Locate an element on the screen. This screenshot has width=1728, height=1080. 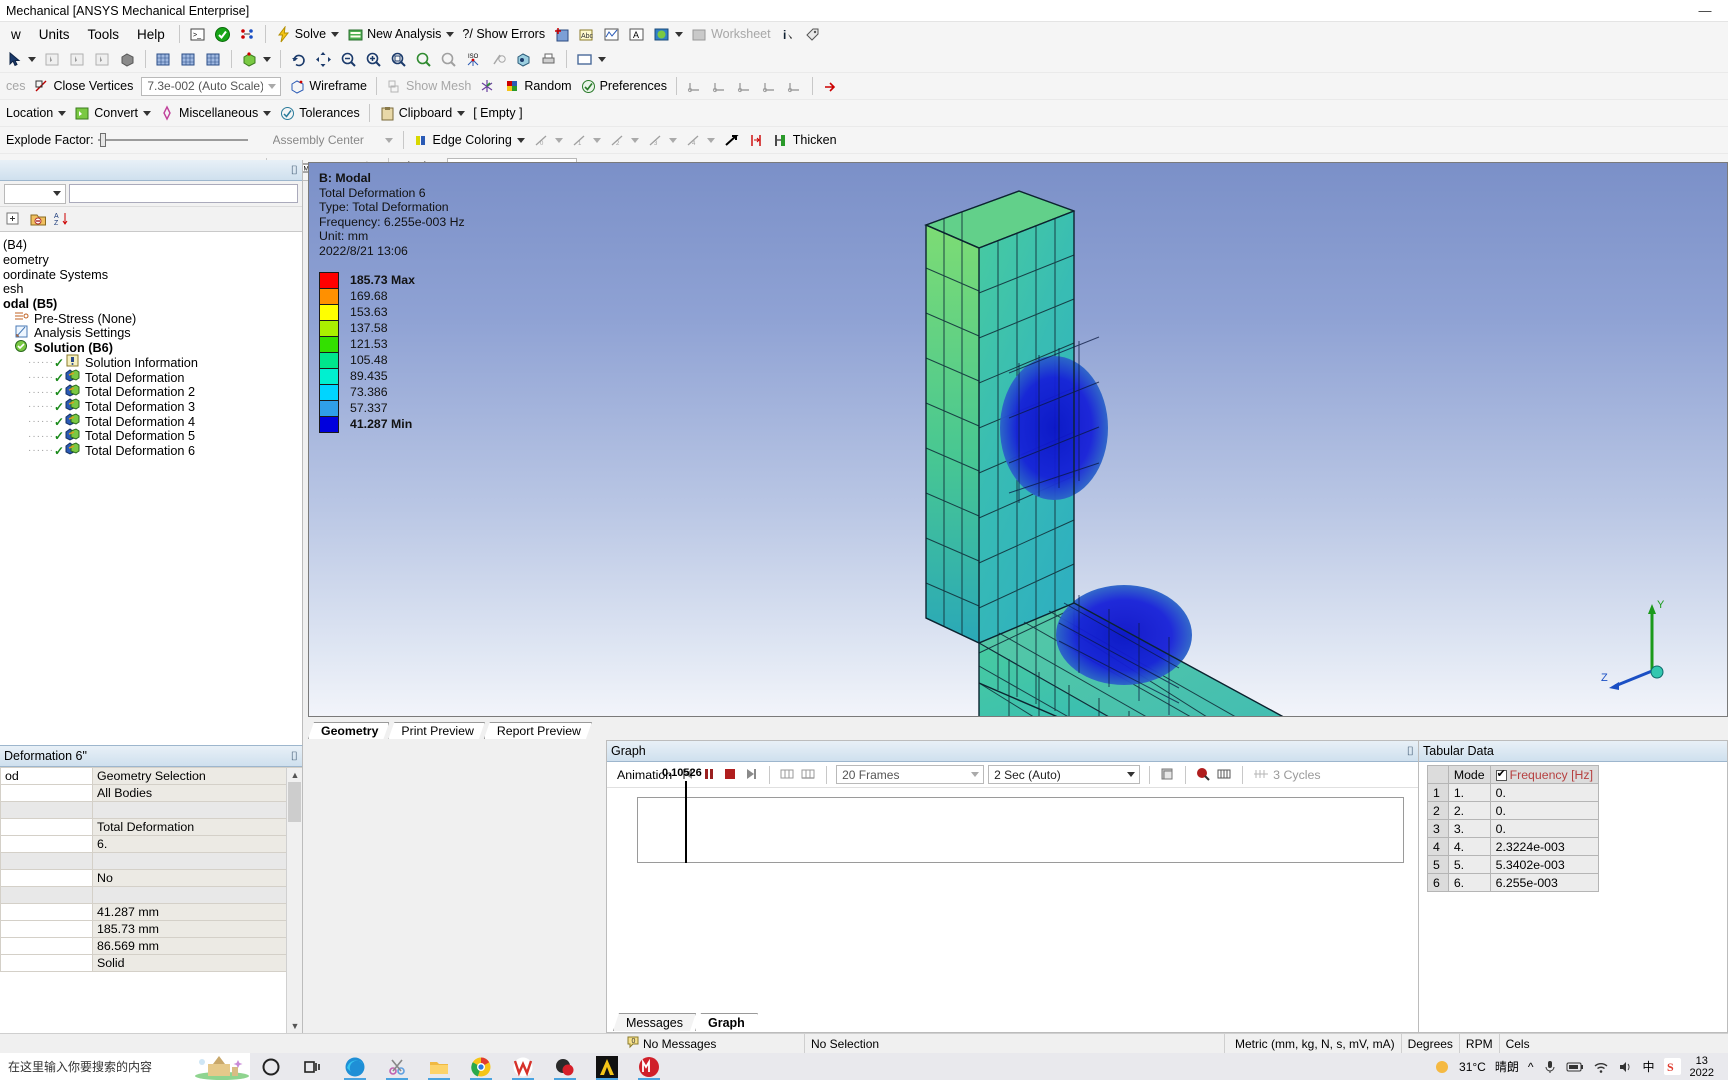
tree-item-8: ······ ✓ Solution Information is located at coordinates (151, 362).